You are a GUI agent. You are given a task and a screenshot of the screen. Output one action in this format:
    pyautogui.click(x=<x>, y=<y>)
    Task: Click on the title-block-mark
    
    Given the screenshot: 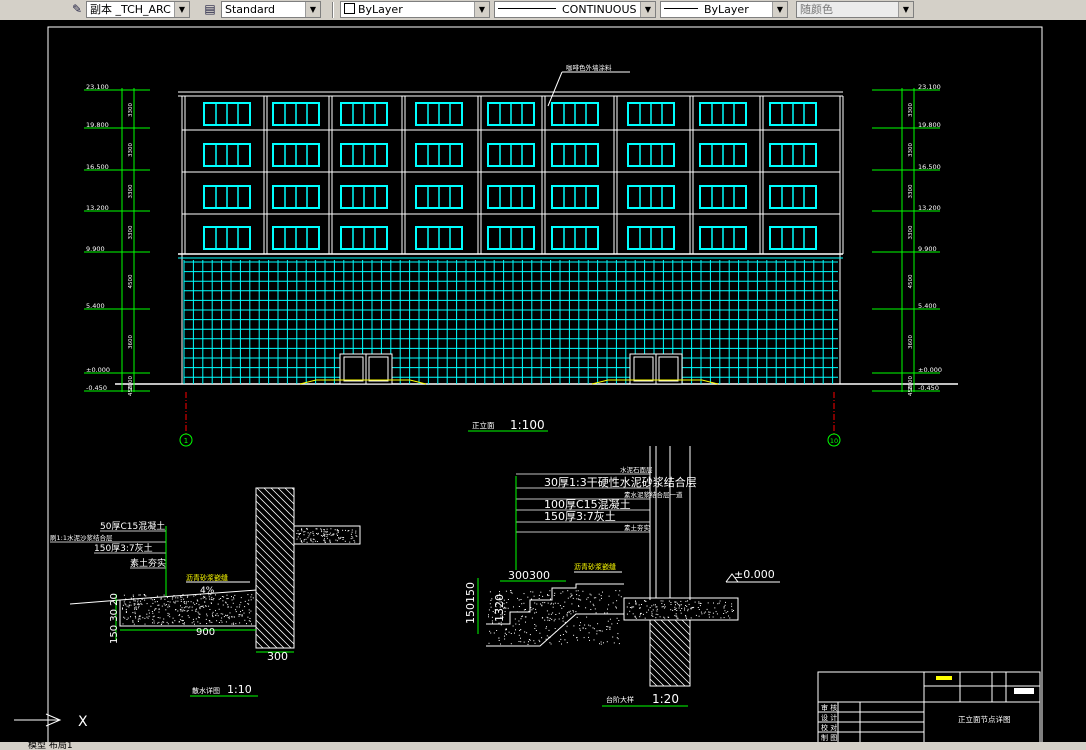 What is the action you would take?
    pyautogui.click(x=944, y=678)
    